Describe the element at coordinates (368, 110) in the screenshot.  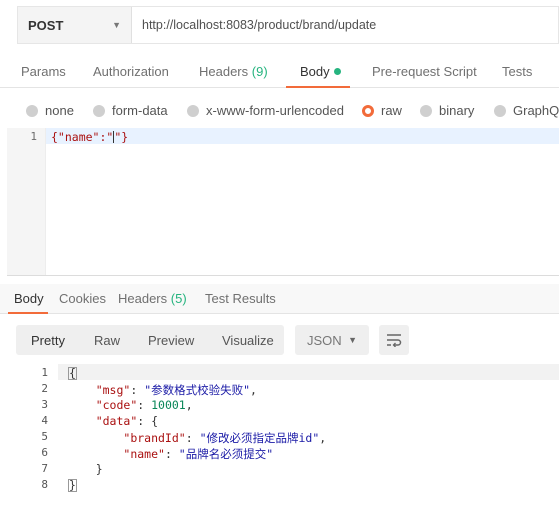
I see `radio-selected-icon` at that location.